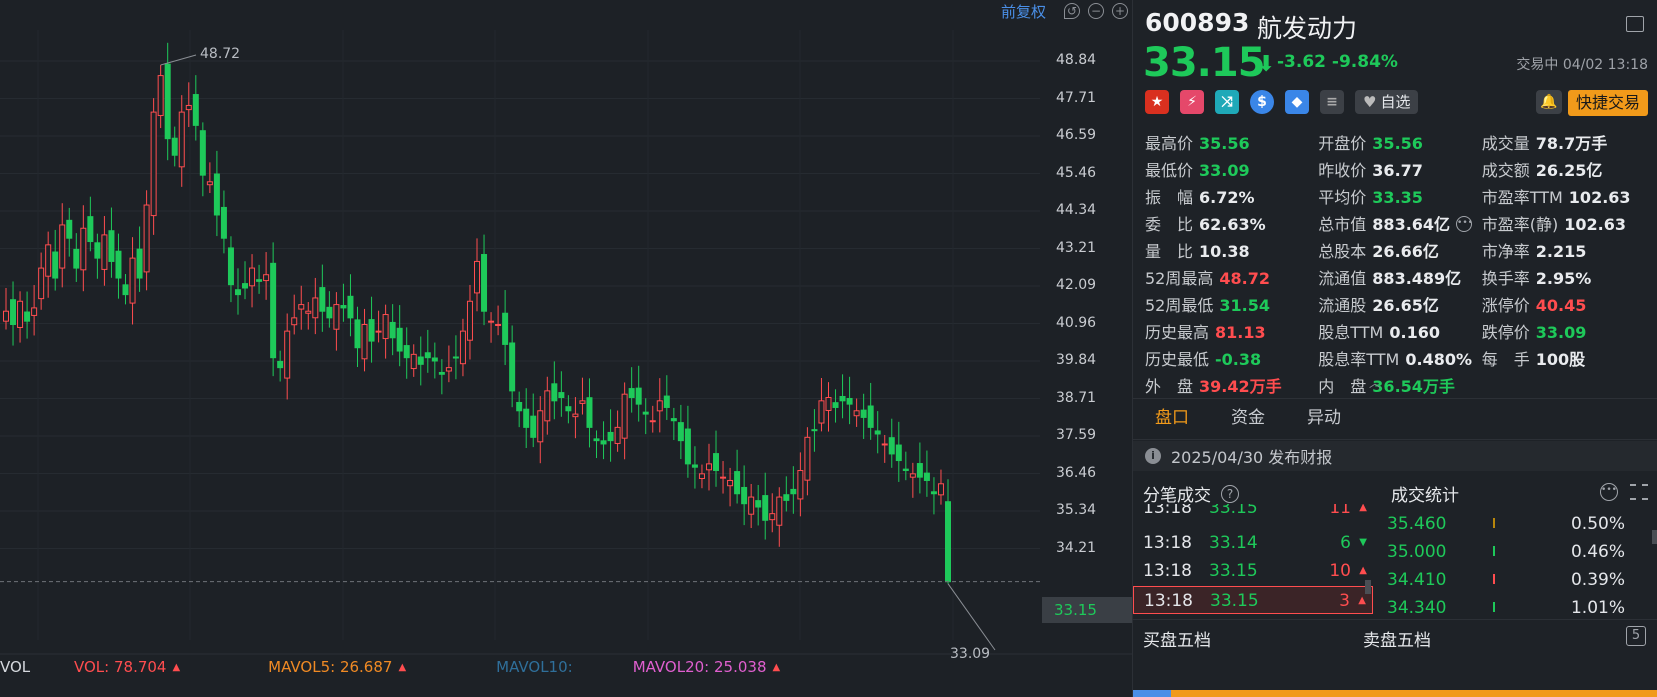 This screenshot has width=1657, height=697. Describe the element at coordinates (1399, 332) in the screenshot. I see `stat-cell: 股息TTM 0.160` at that location.